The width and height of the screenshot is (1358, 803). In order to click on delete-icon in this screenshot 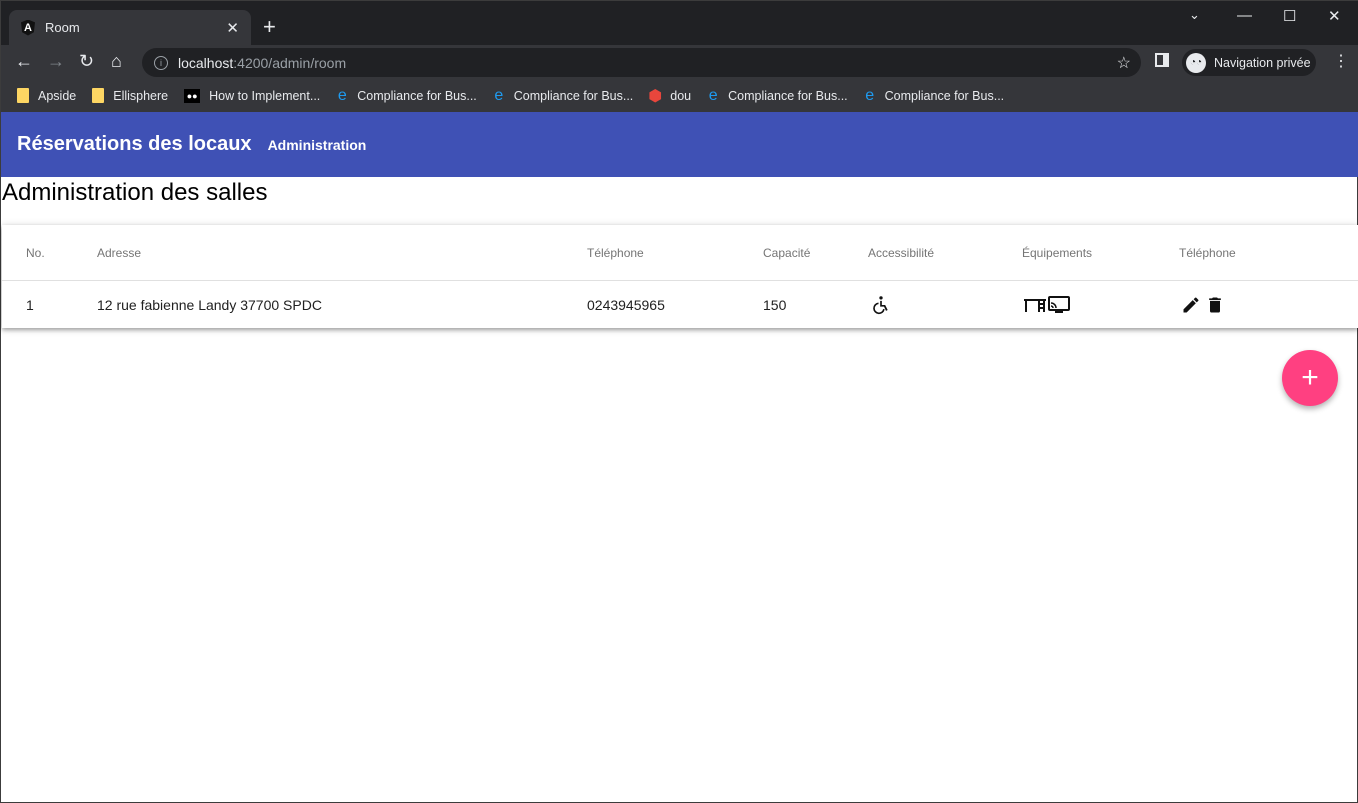, I will do `click(1215, 305)`.